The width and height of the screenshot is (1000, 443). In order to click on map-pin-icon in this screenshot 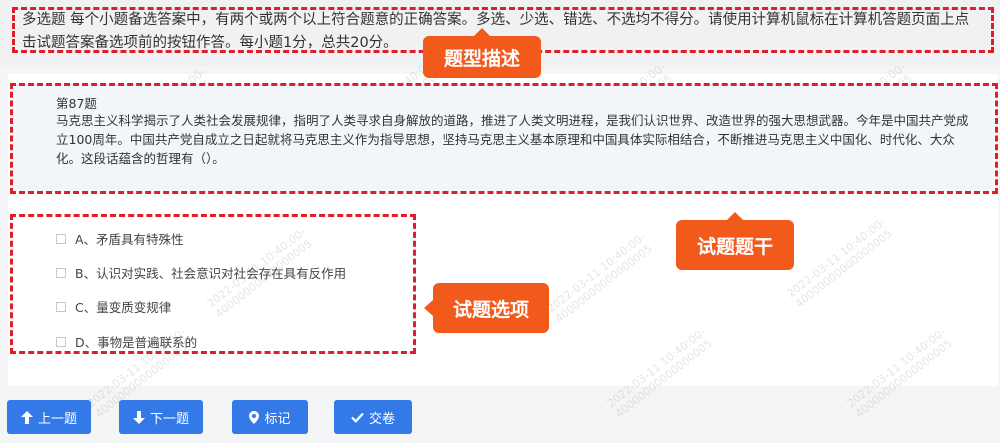, I will do `click(254, 417)`.